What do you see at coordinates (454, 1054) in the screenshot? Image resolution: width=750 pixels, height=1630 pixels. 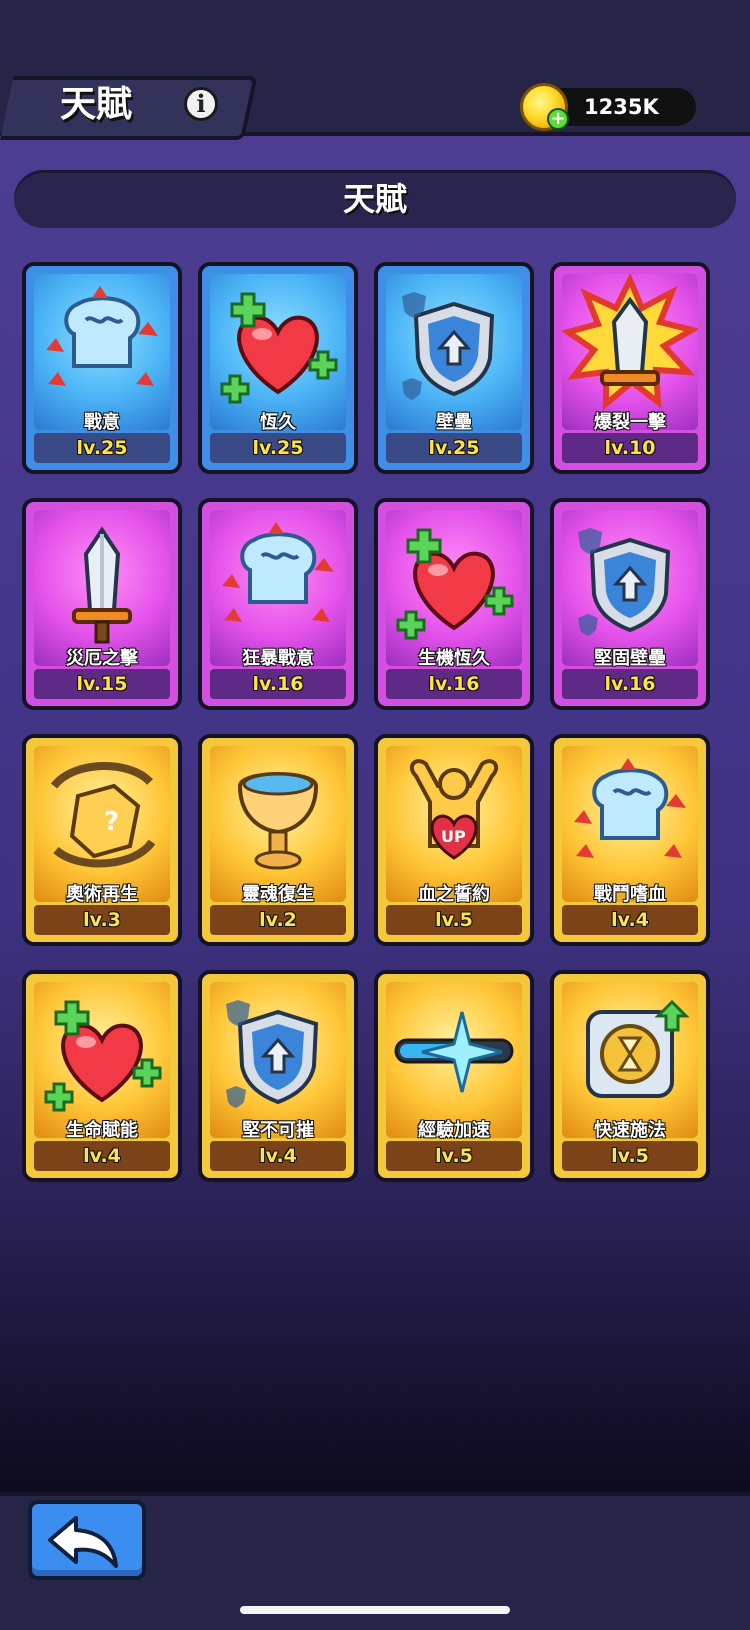 I see `sparkle-bar-icon` at bounding box center [454, 1054].